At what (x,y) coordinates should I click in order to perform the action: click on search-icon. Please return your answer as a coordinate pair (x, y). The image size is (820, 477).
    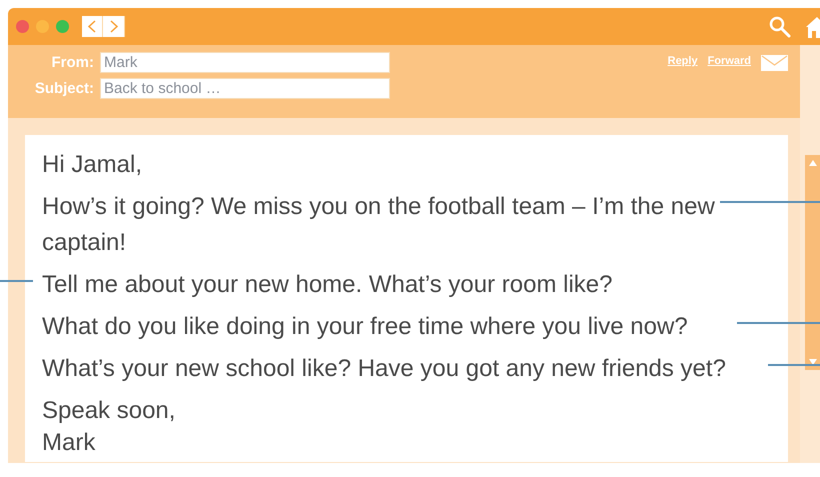
    Looking at the image, I should click on (780, 27).